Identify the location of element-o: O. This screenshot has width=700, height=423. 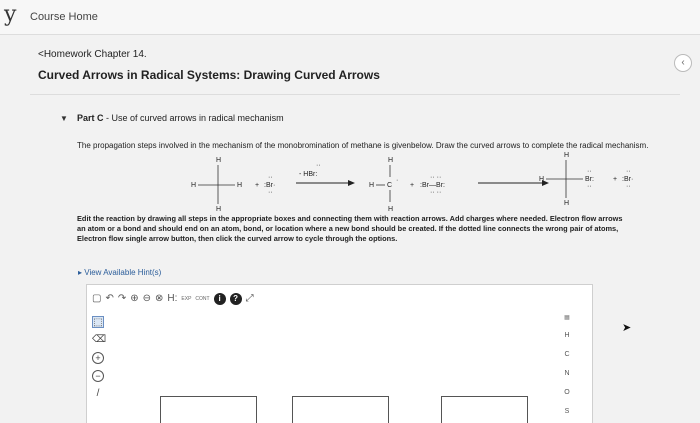
(567, 392).